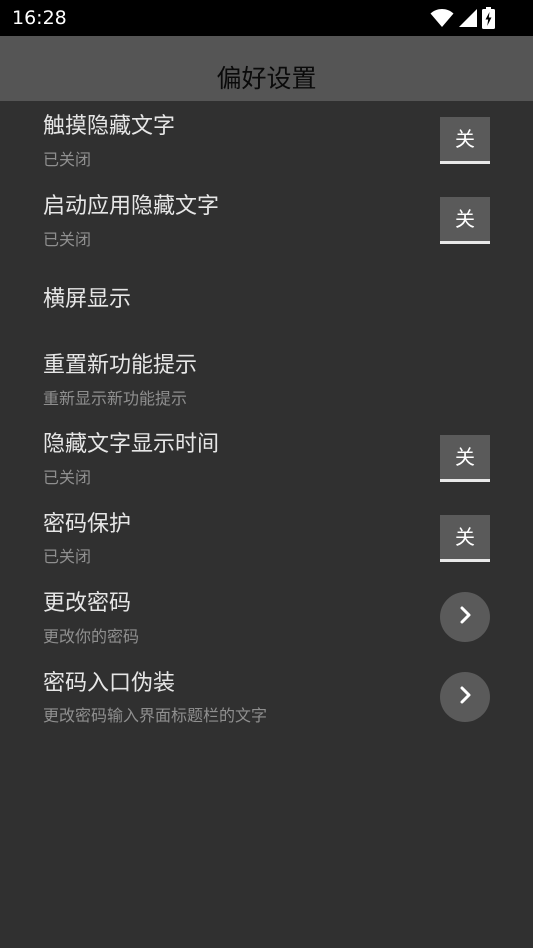 This screenshot has width=533, height=948. Describe the element at coordinates (266, 221) in the screenshot. I see `setting-item-launch-hide: 启动应用隐藏文字 已关闭 关` at that location.